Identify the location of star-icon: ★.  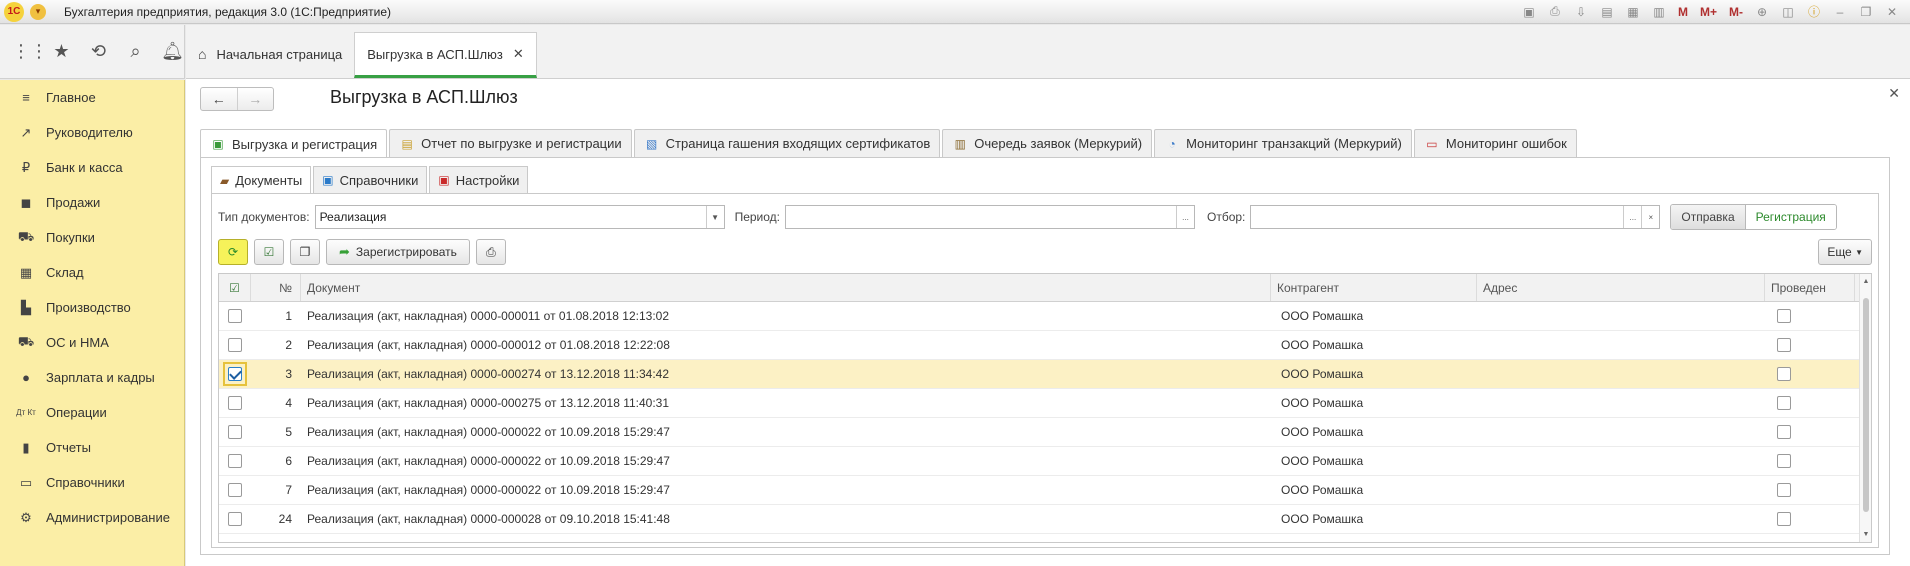
(61, 51).